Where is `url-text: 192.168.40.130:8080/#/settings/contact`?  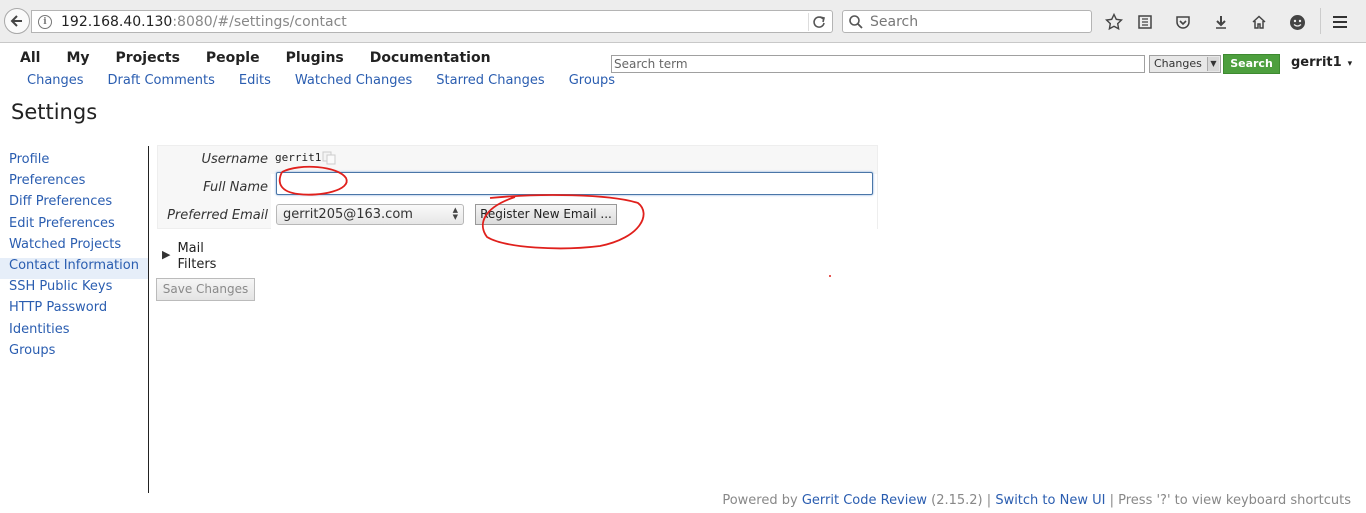
url-text: 192.168.40.130:8080/#/settings/contact is located at coordinates (204, 21).